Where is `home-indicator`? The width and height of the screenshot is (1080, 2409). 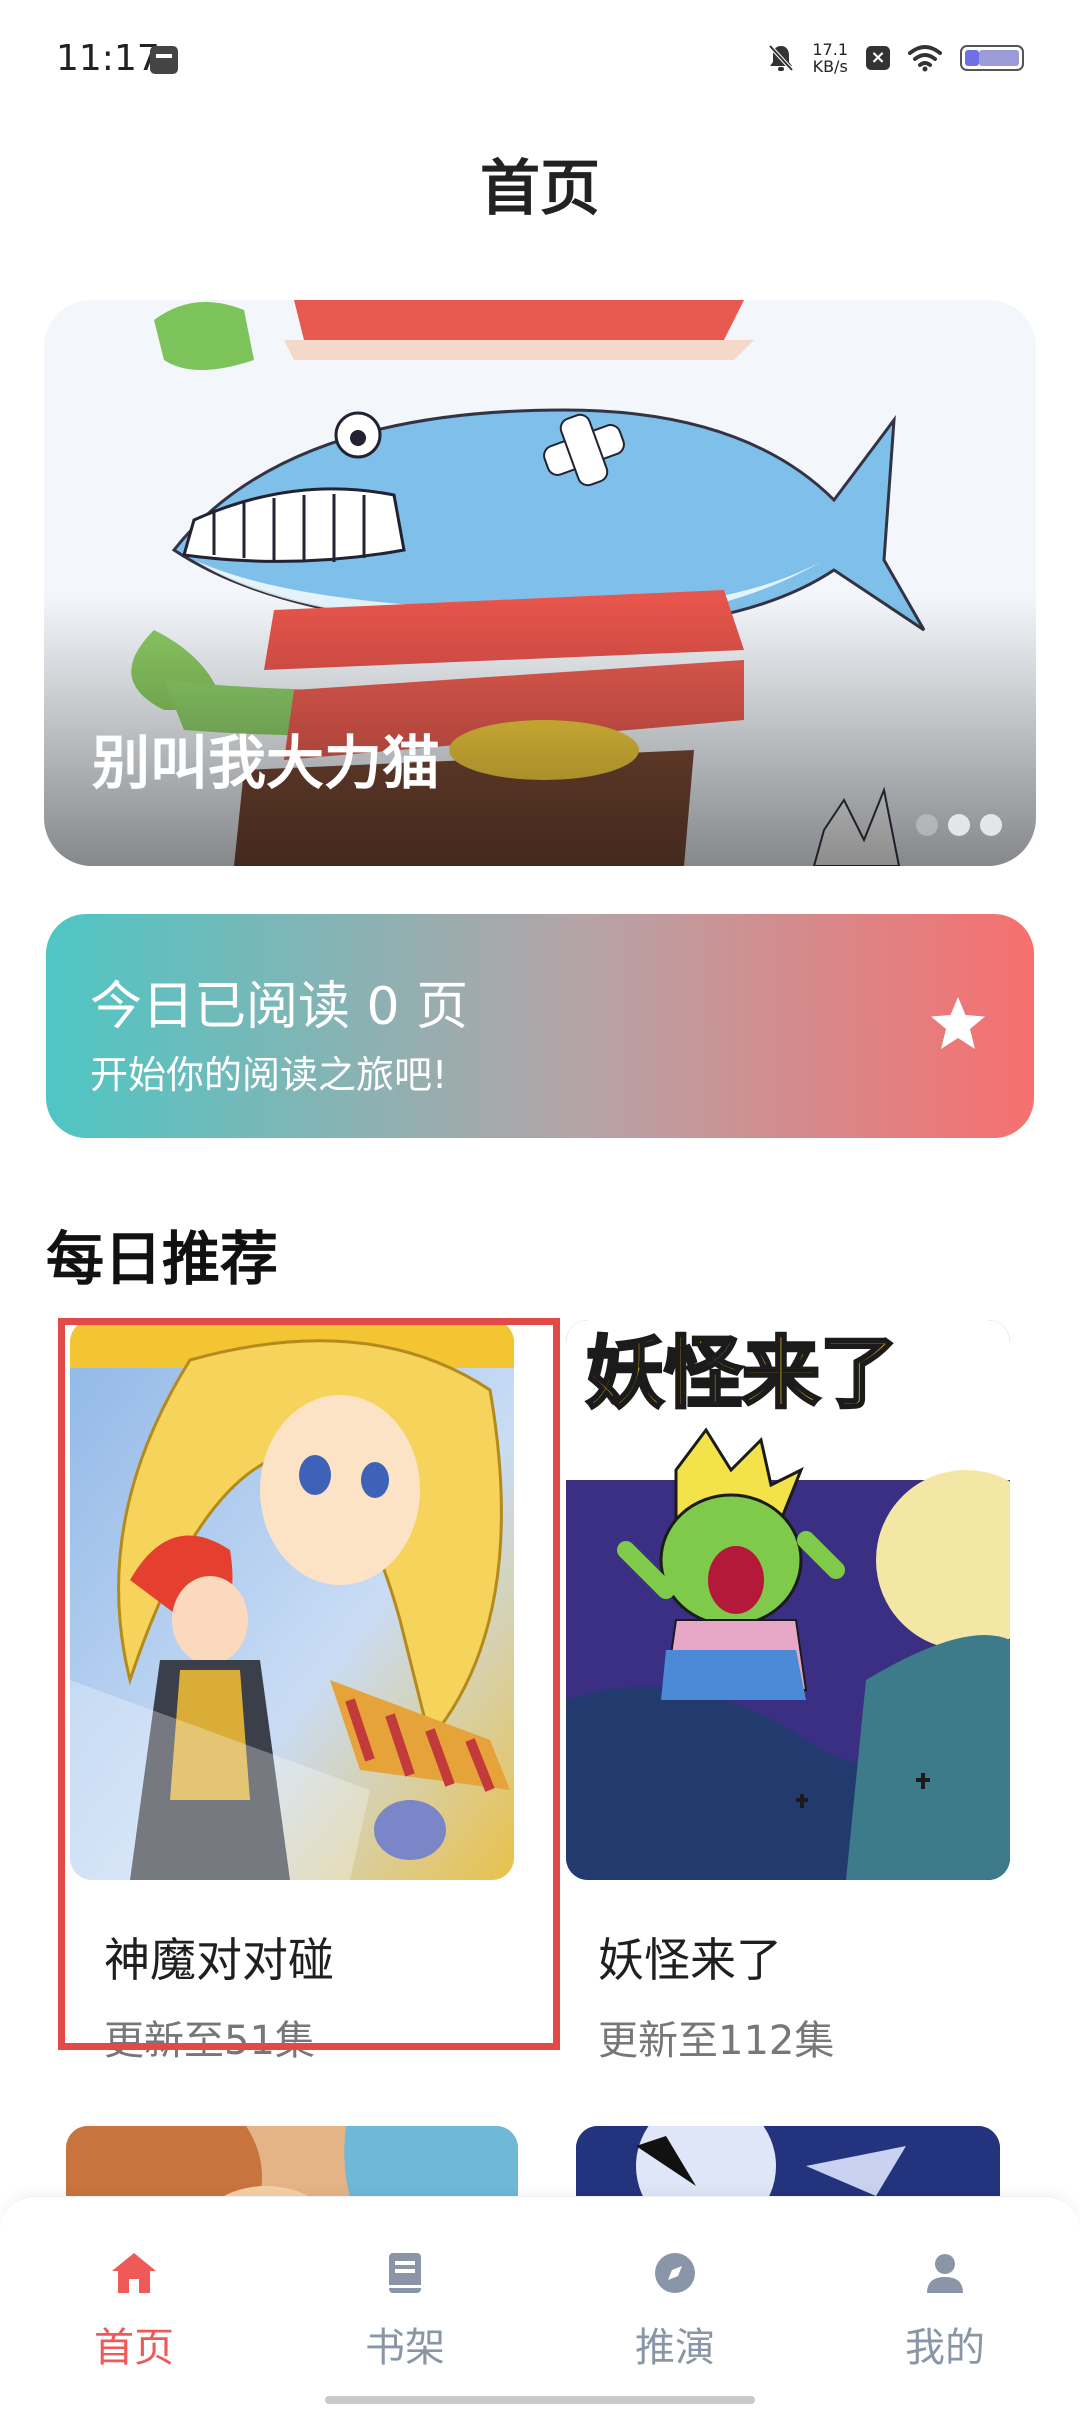
home-indicator is located at coordinates (540, 2400).